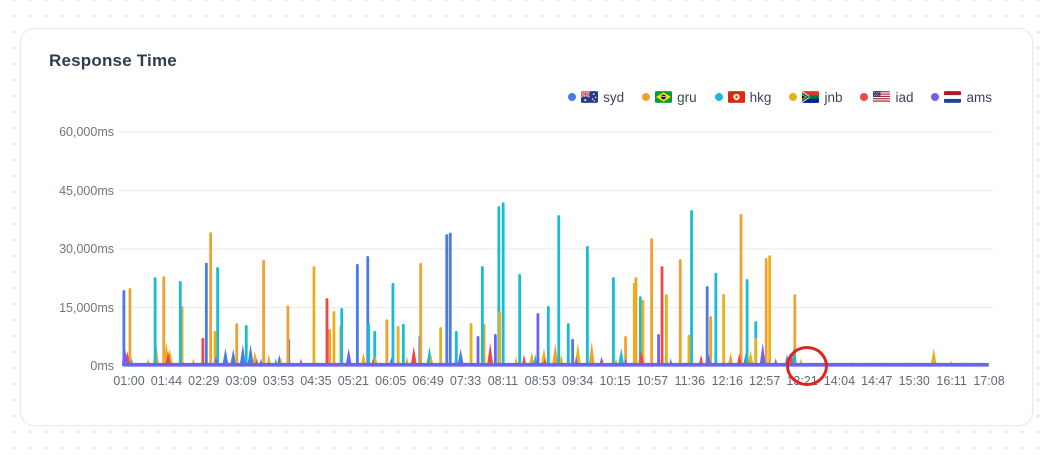 The height and width of the screenshot is (455, 1051). What do you see at coordinates (556, 364) in the screenshot?
I see `baseline-band` at bounding box center [556, 364].